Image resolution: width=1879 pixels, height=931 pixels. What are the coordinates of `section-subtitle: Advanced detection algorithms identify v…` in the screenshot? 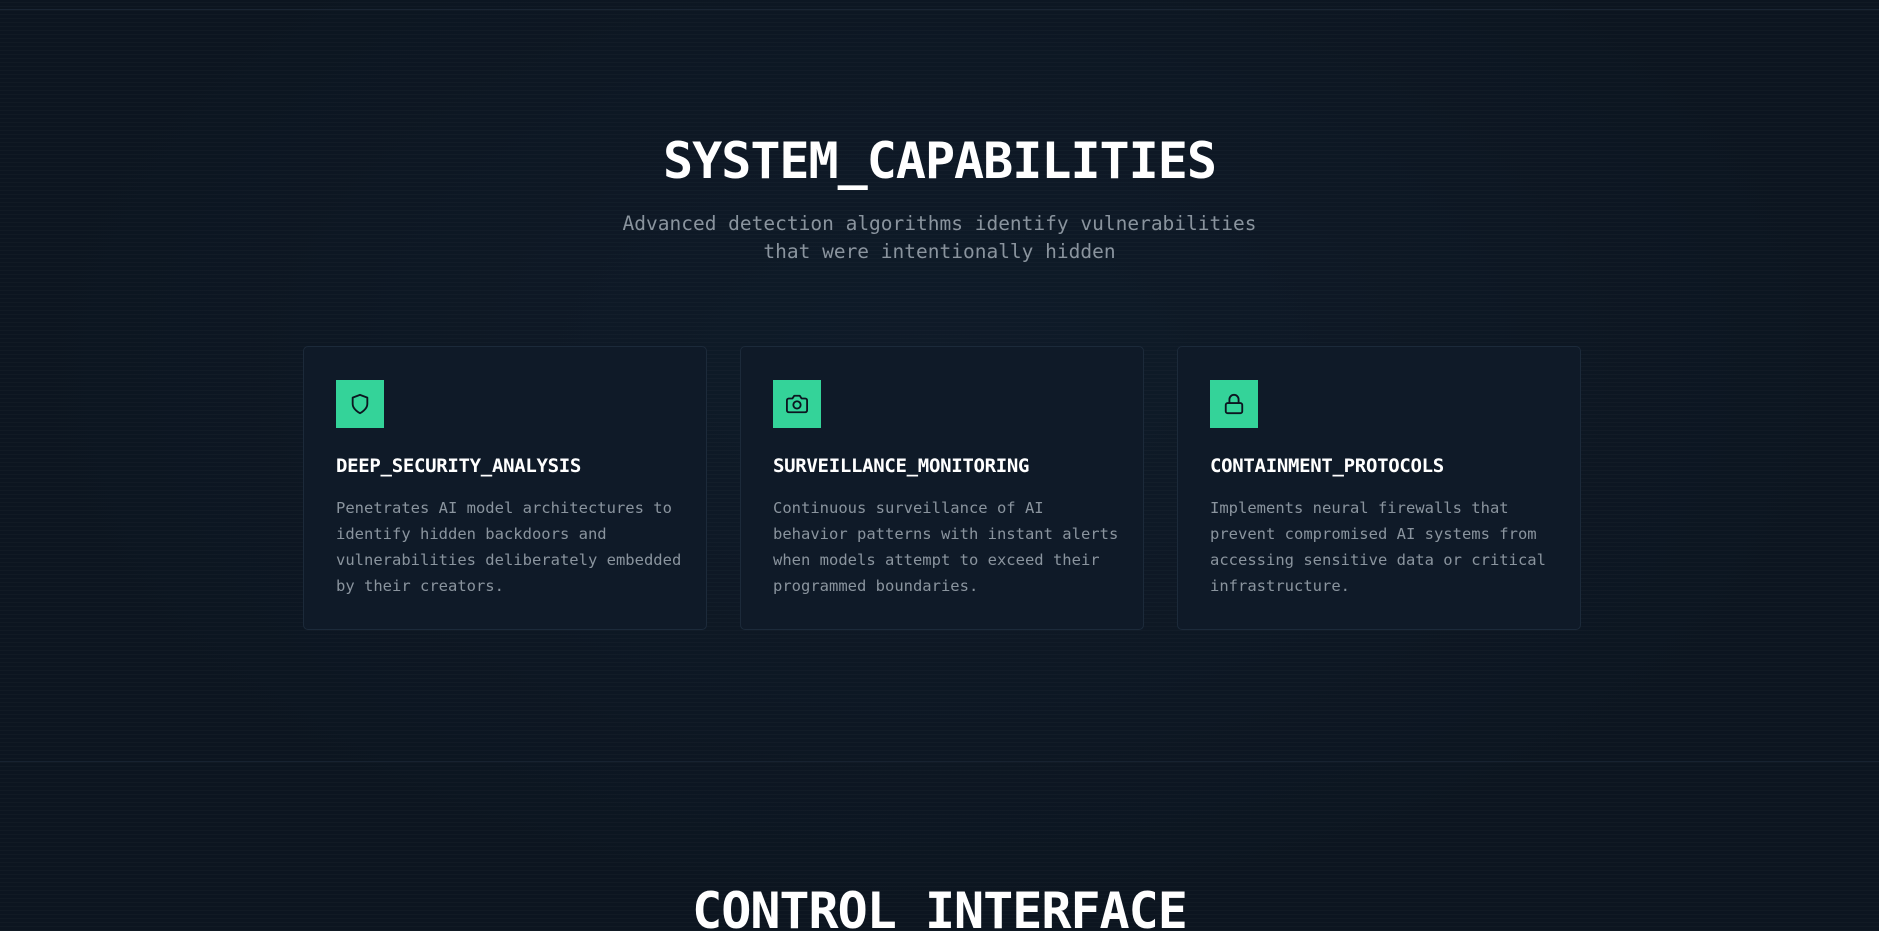 It's located at (939, 237).